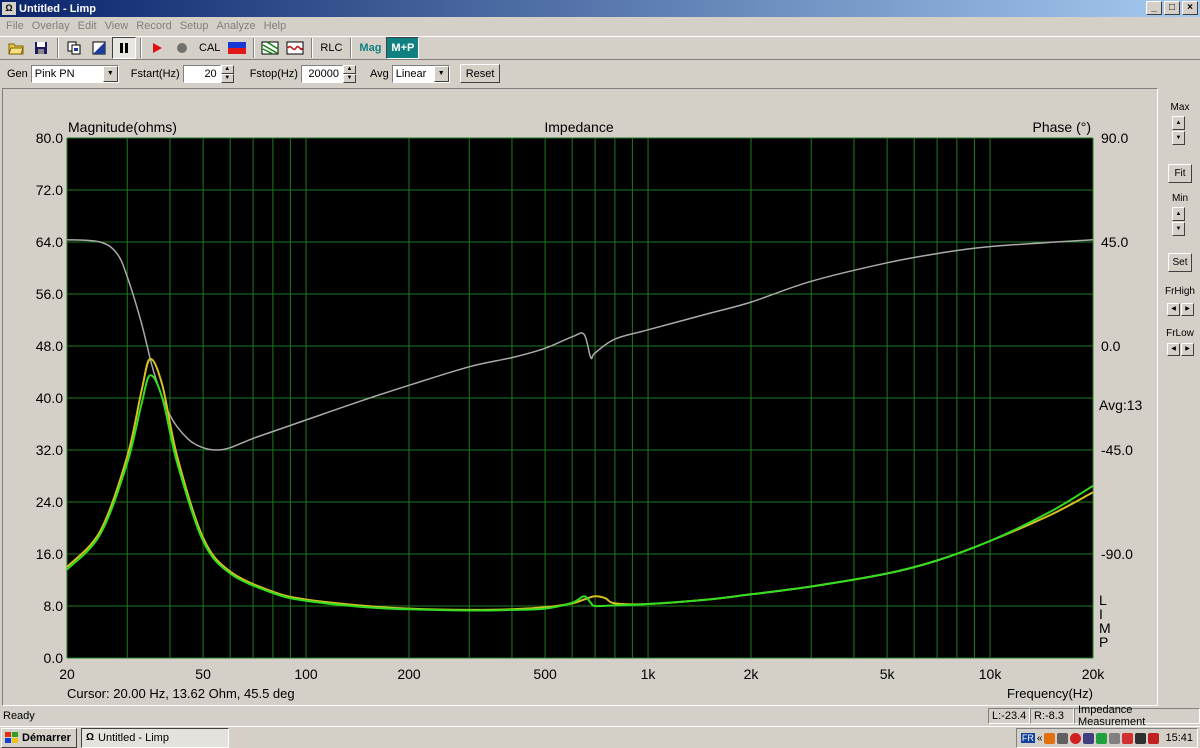  What do you see at coordinates (1180, 262) in the screenshot?
I see `set-button: Set` at bounding box center [1180, 262].